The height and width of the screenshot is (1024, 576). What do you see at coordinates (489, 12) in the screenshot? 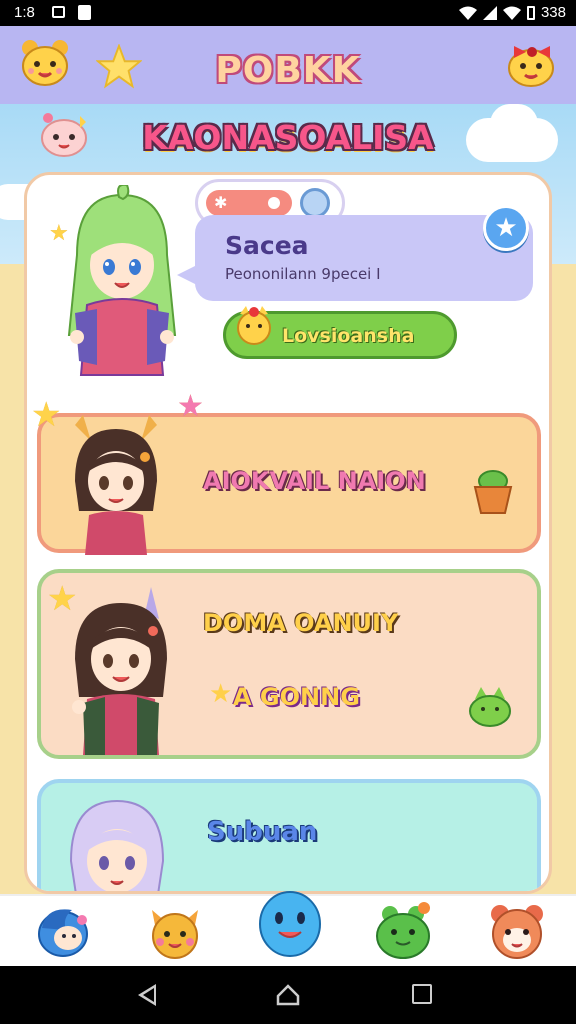
I see `signal-icon` at bounding box center [489, 12].